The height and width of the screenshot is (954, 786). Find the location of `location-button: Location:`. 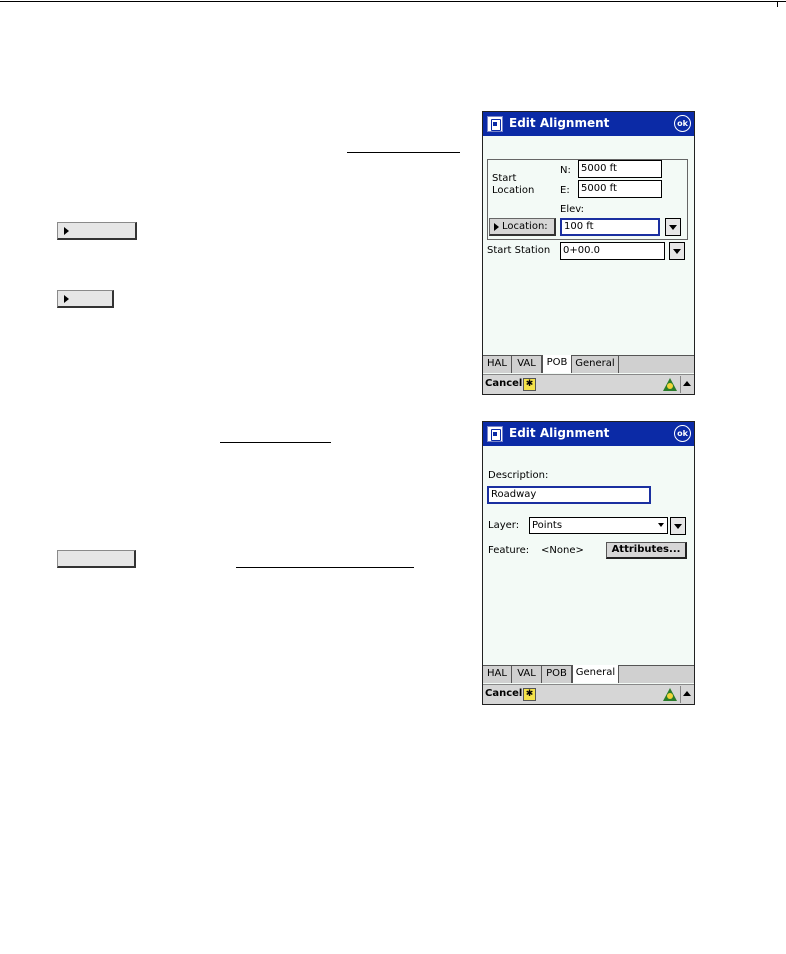

location-button: Location: is located at coordinates (522, 227).